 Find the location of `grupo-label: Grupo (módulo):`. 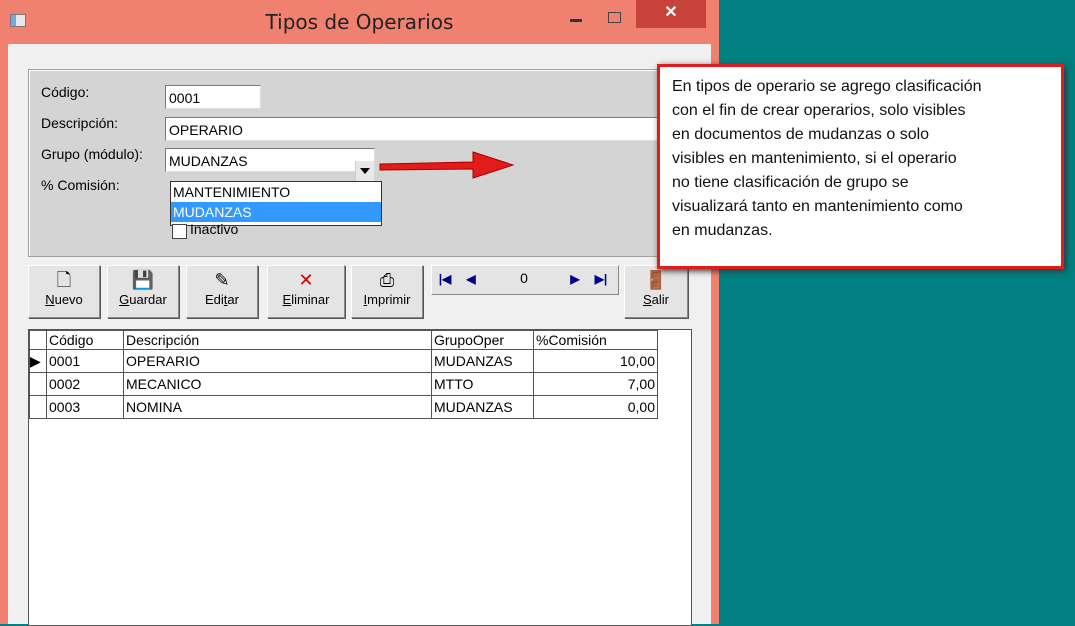

grupo-label: Grupo (módulo): is located at coordinates (92, 154).